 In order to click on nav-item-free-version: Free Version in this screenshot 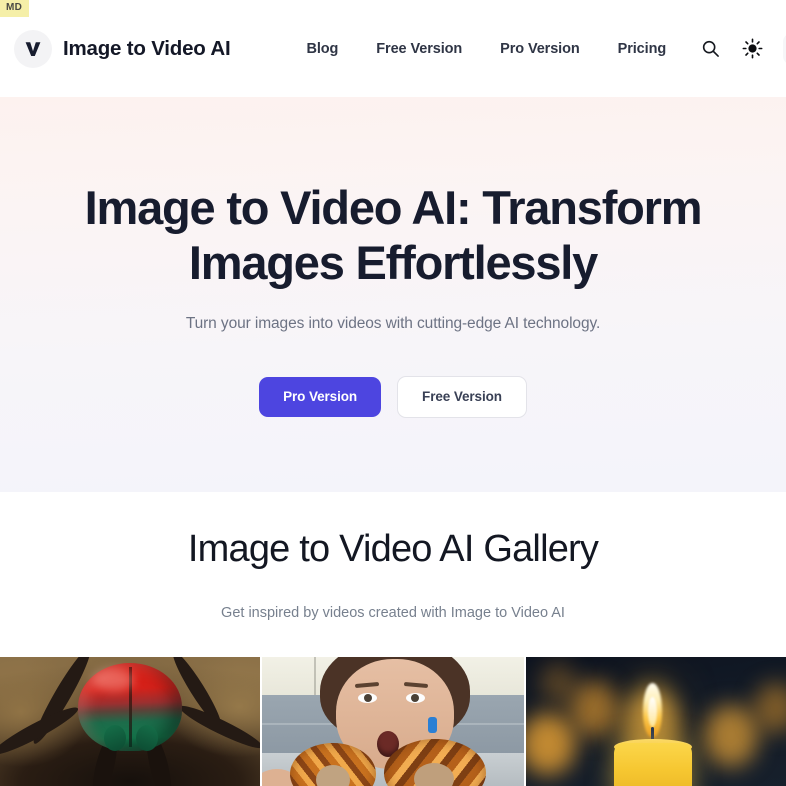, I will do `click(419, 49)`.